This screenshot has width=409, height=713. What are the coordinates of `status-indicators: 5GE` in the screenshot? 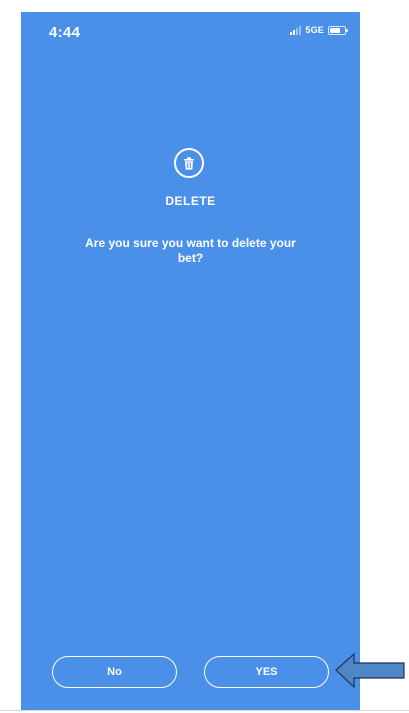 It's located at (319, 30).